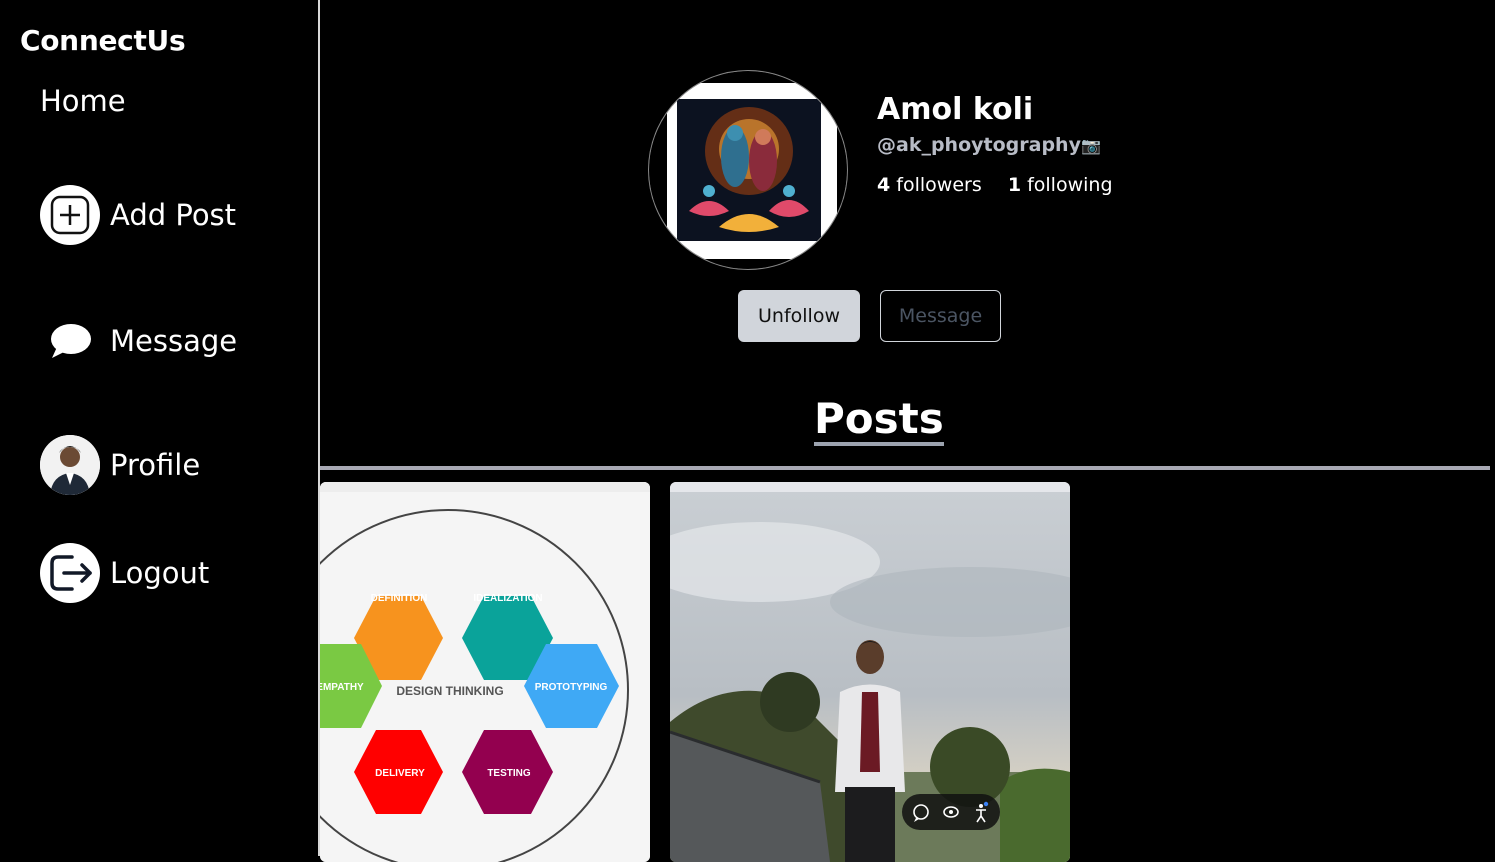 The height and width of the screenshot is (862, 1495). What do you see at coordinates (83, 101) in the screenshot?
I see `sidebar-item-home: Home` at bounding box center [83, 101].